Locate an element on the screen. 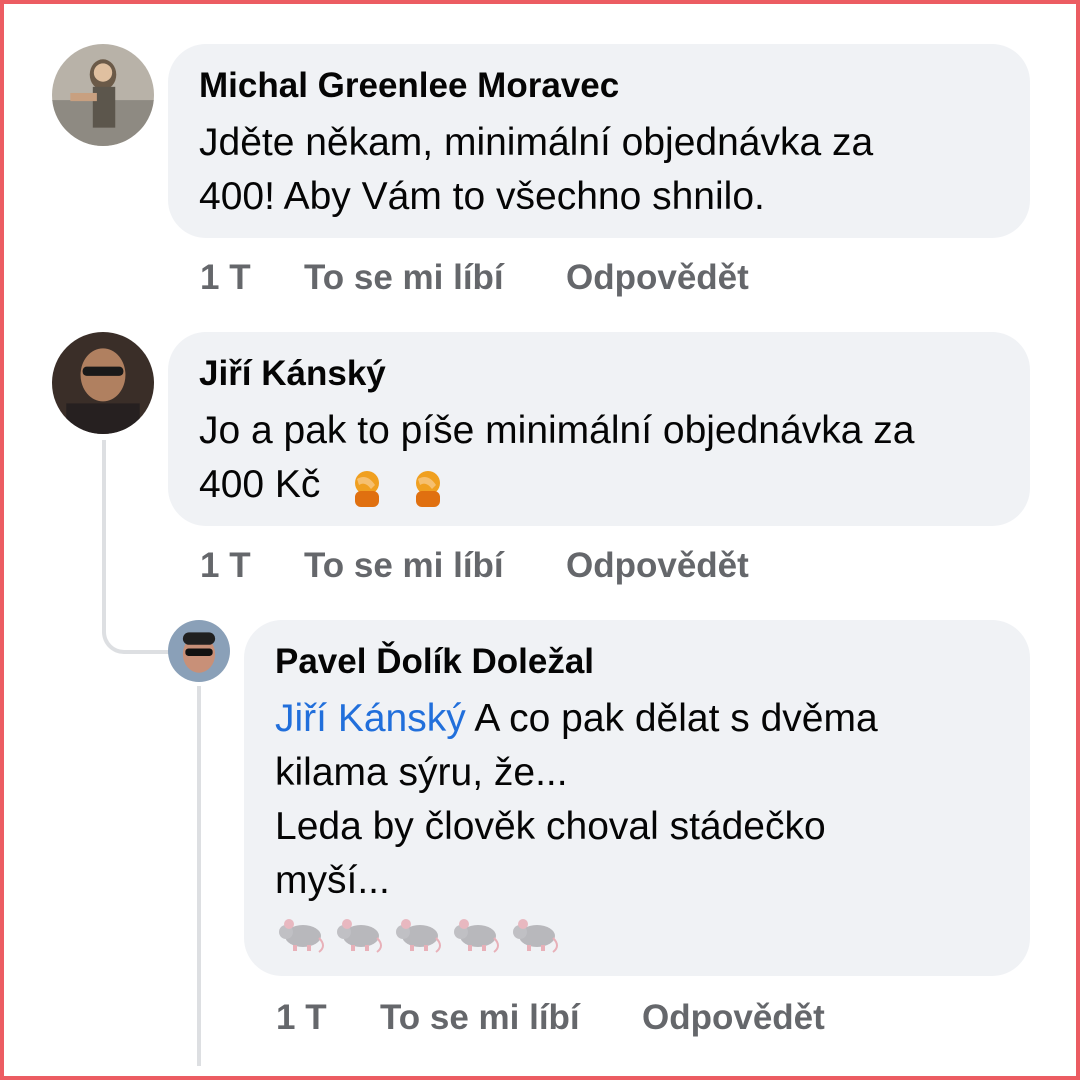 The width and height of the screenshot is (1080, 1080). comment-text-line: Jo a pak to píše minimální objednávka za is located at coordinates (557, 430).